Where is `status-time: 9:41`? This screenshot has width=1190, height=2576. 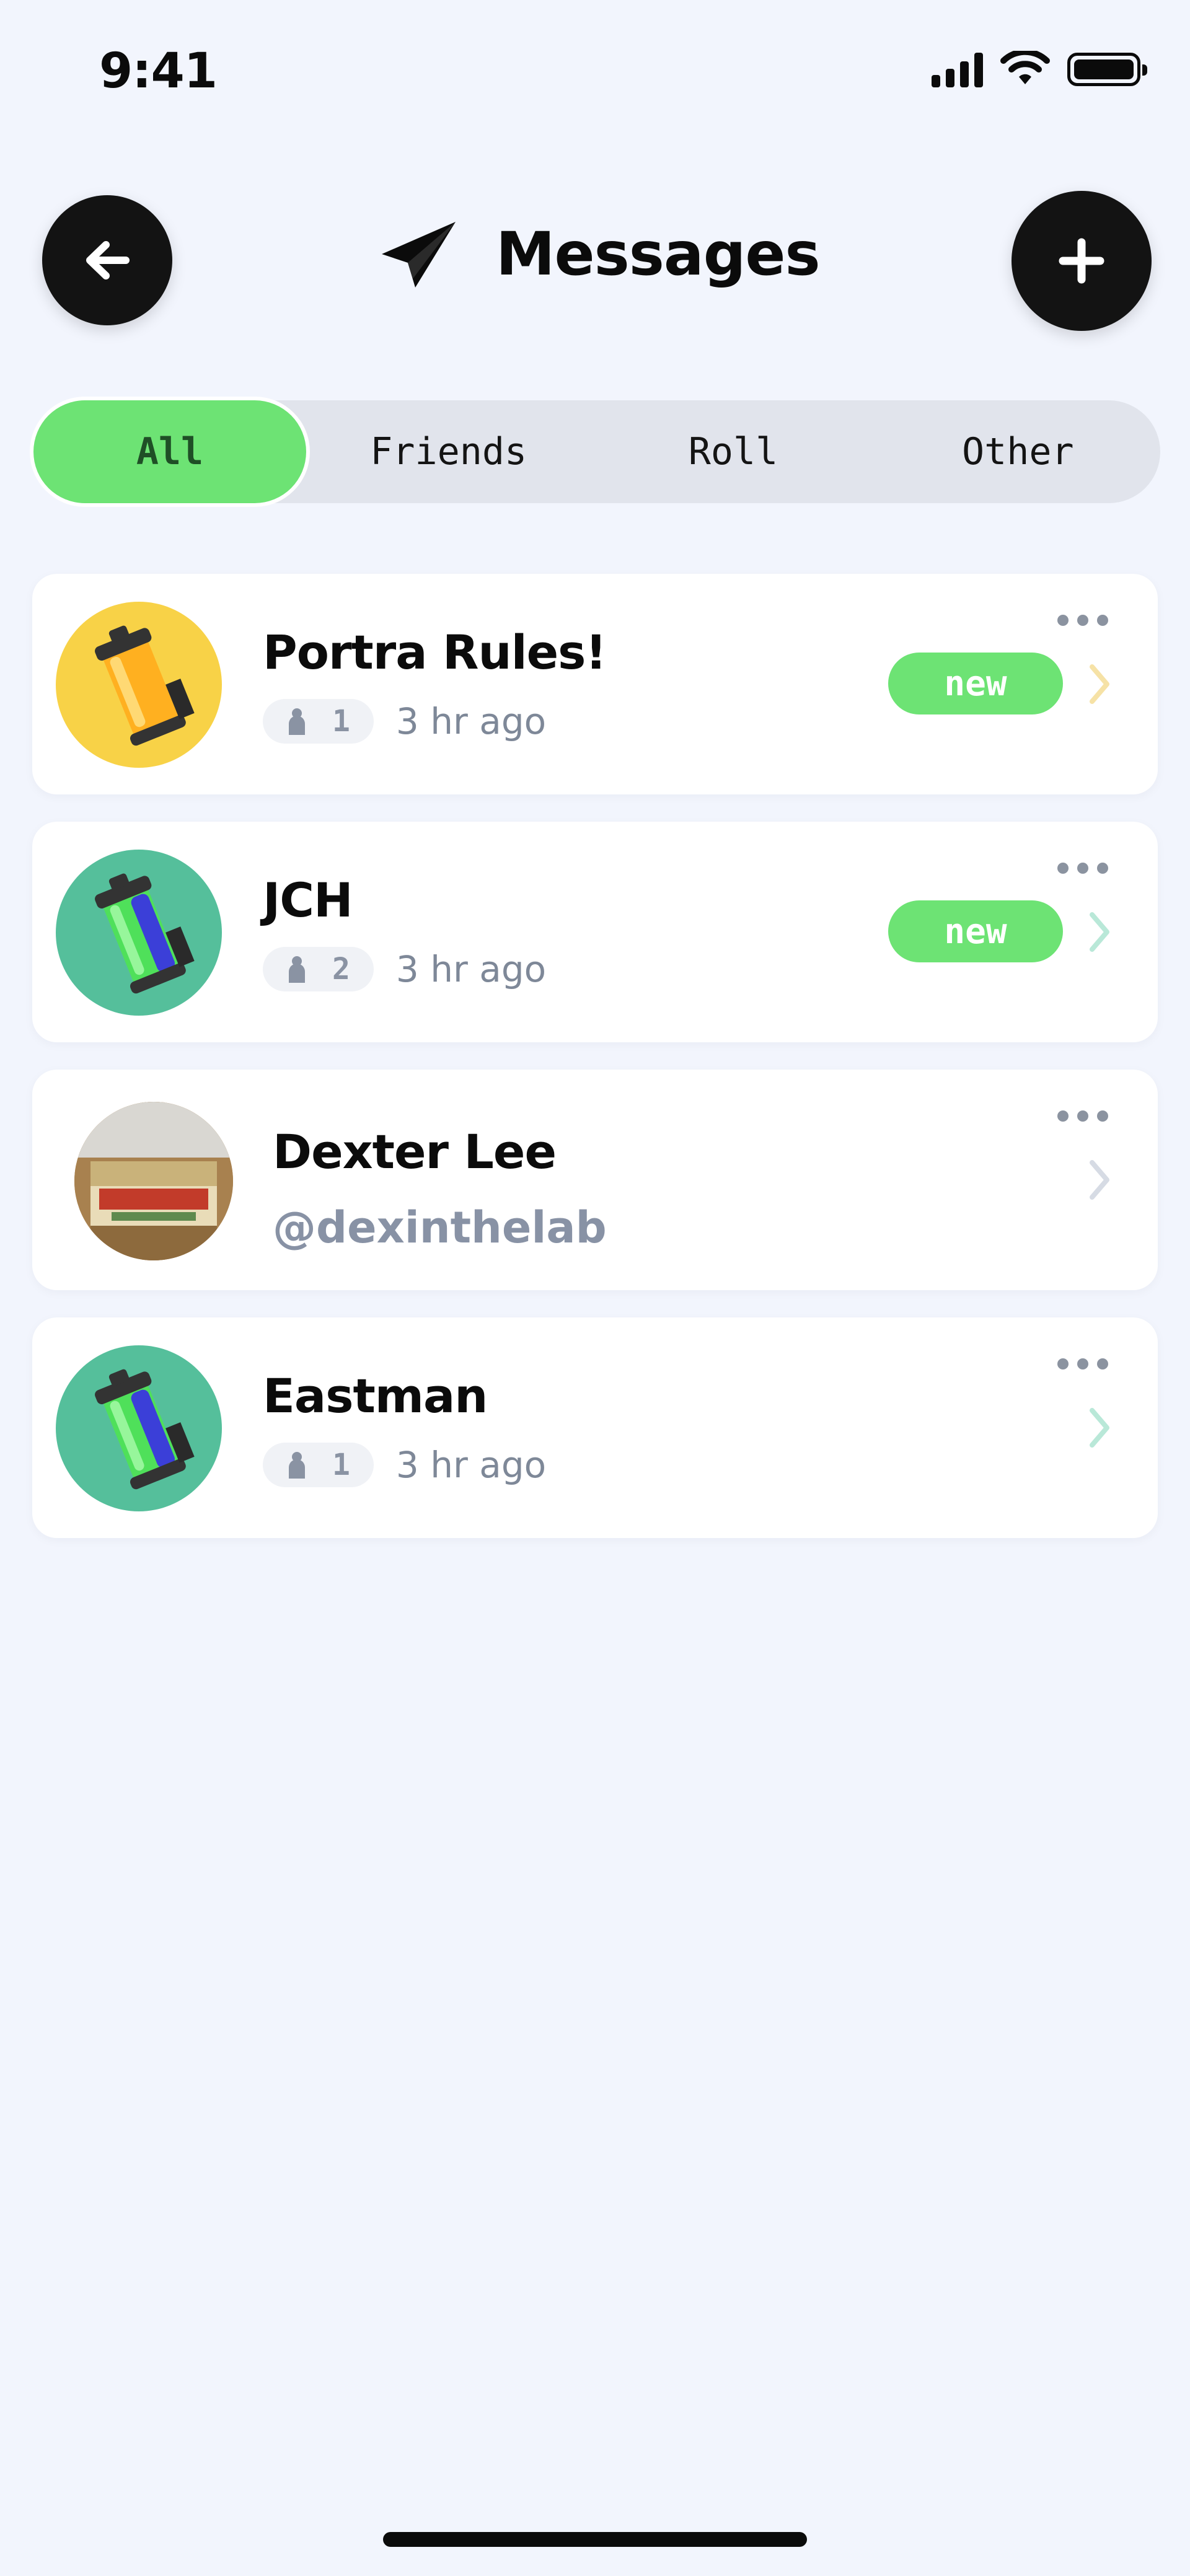
status-time: 9:41 is located at coordinates (158, 71).